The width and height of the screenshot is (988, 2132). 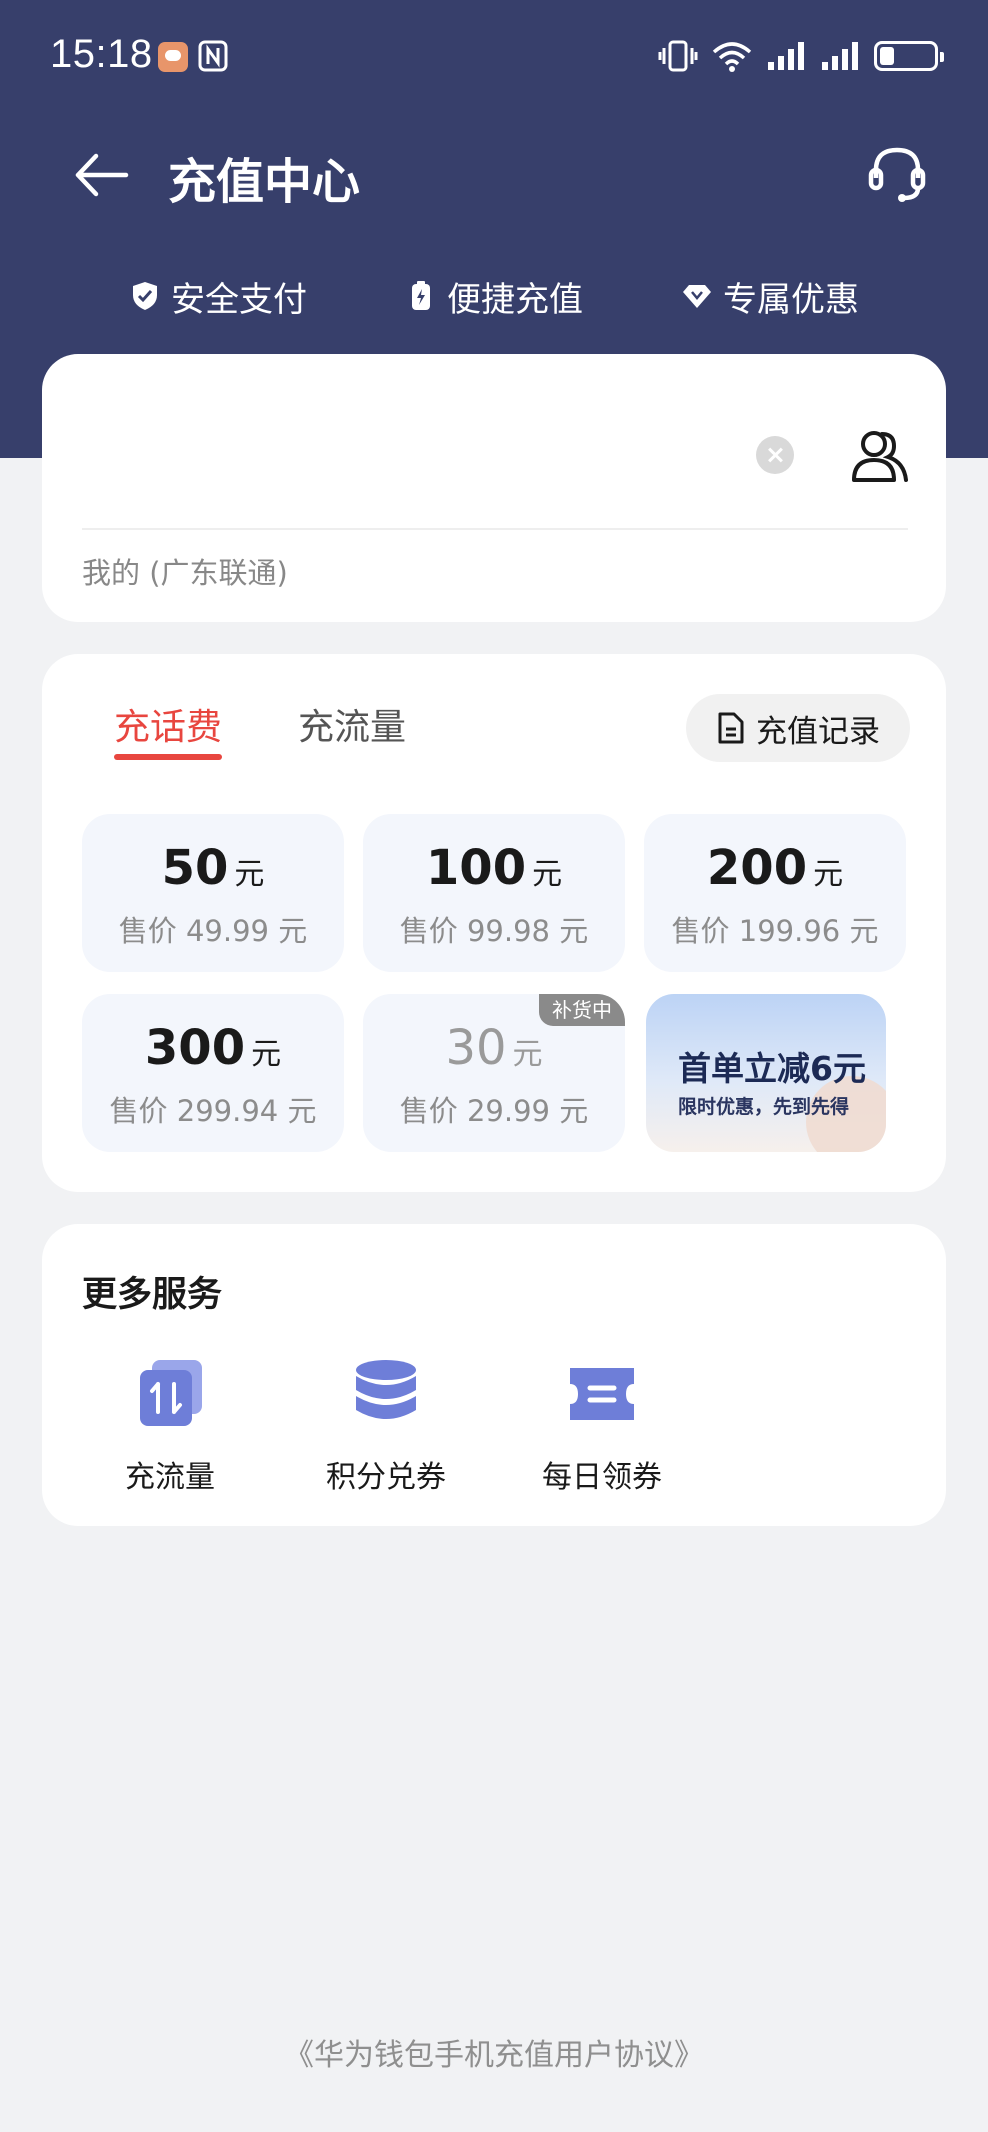 What do you see at coordinates (145, 296) in the screenshot?
I see `shield-icon` at bounding box center [145, 296].